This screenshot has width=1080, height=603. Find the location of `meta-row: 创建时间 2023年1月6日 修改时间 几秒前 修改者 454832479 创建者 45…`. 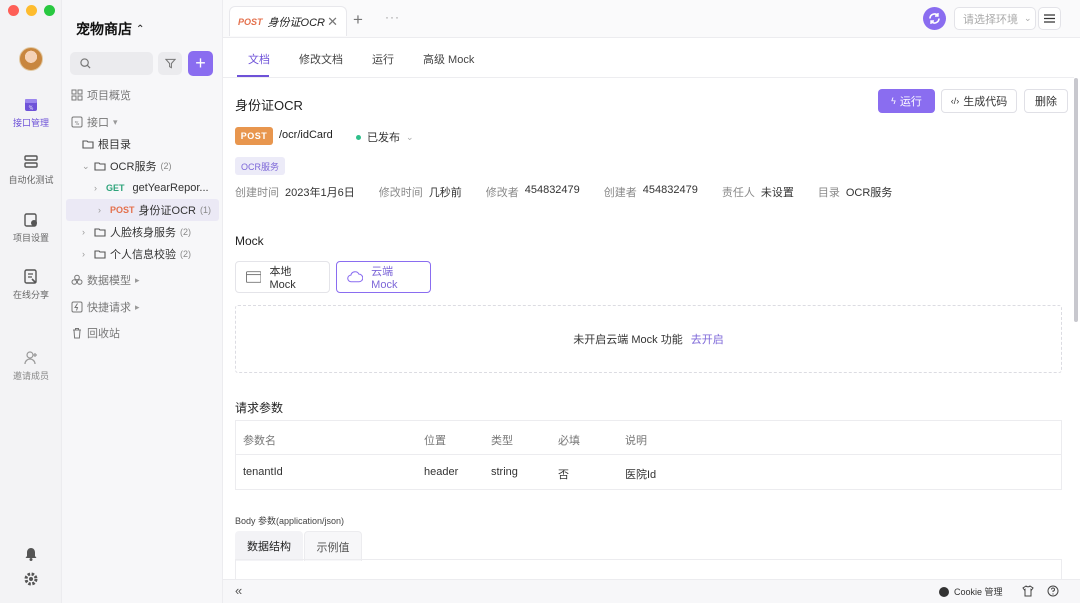

meta-row: 创建时间 2023年1月6日 修改时间 几秒前 修改者 454832479 创建者 45… is located at coordinates (575, 192).